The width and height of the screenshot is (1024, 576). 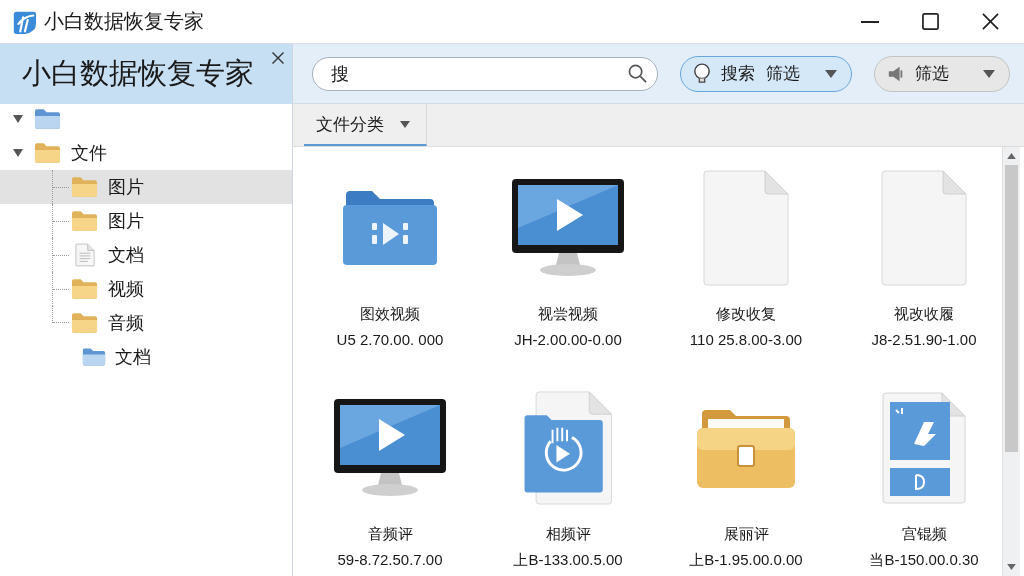 I want to click on file-name: 相频评, so click(x=568, y=534).